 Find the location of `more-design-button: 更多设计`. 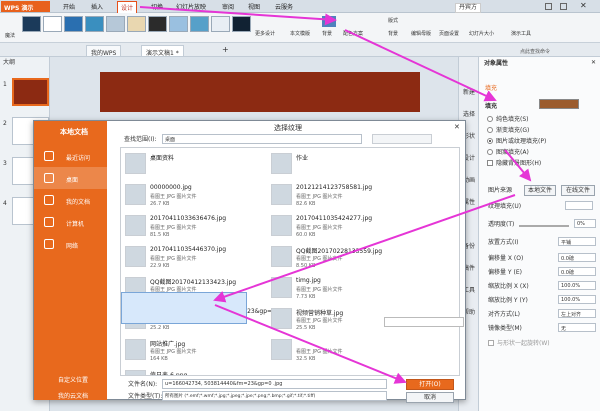

more-design-button: 更多设计 is located at coordinates (265, 33).